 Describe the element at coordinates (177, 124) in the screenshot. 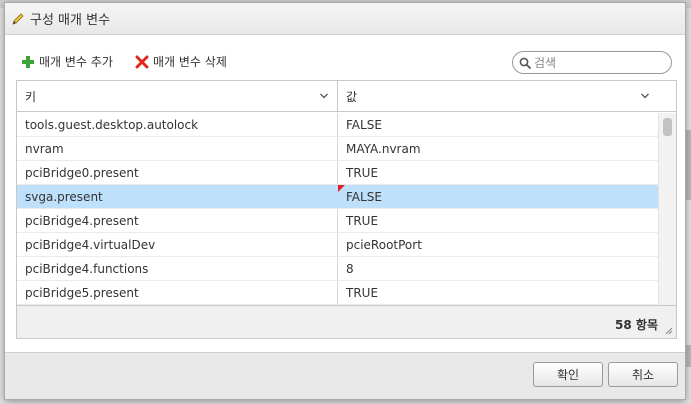

I see `row-key: tools.guest.desktop.autolock` at that location.